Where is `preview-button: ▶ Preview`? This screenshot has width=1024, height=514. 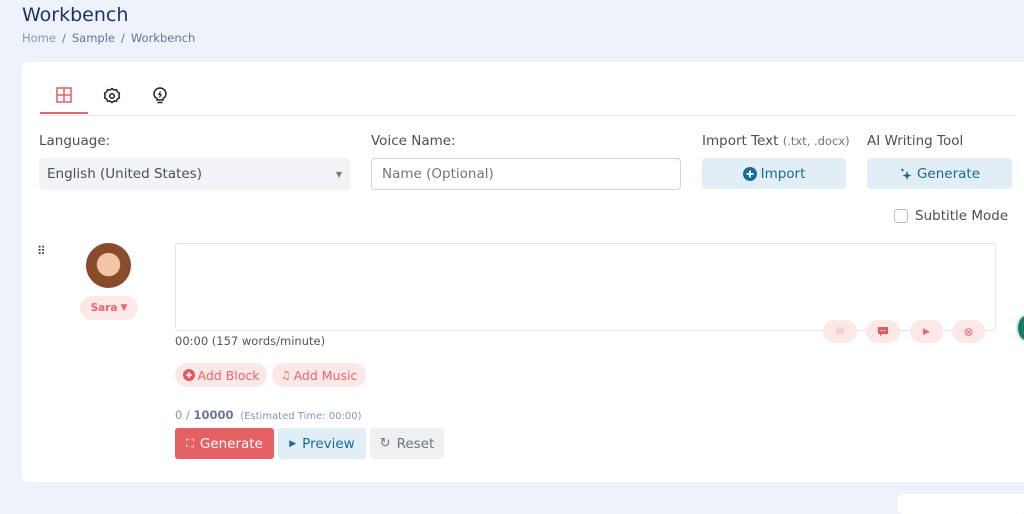
preview-button: ▶ Preview is located at coordinates (322, 443).